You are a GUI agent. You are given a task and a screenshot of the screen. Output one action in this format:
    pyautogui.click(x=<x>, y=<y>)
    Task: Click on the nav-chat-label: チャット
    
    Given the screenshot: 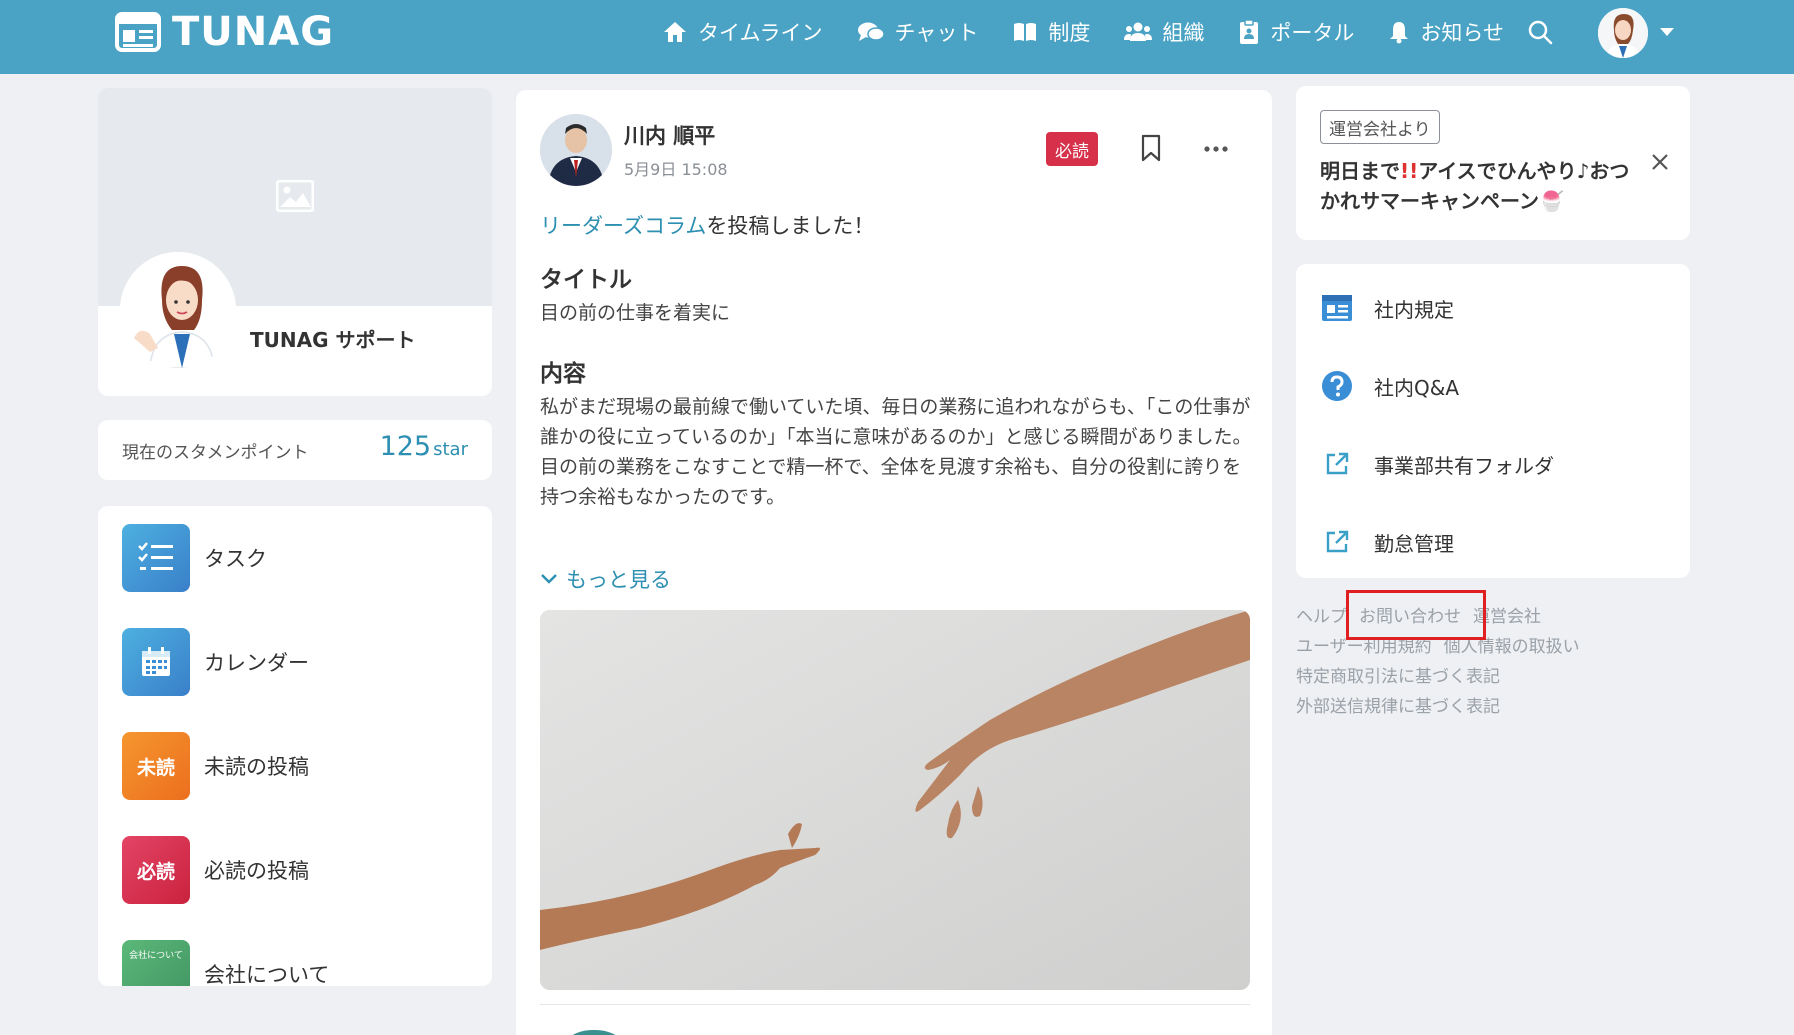 What is the action you would take?
    pyautogui.click(x=936, y=33)
    